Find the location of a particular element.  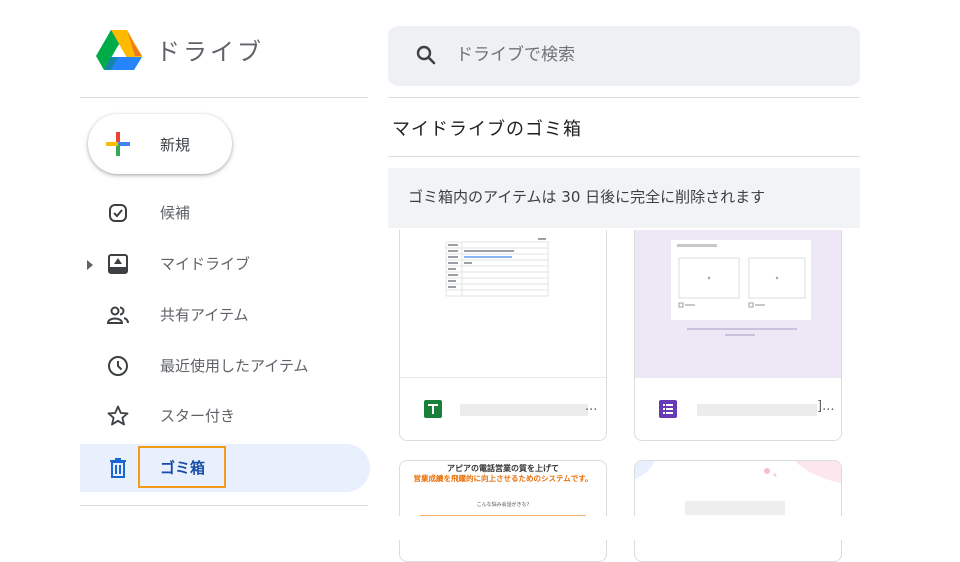

sidebar-divider-top is located at coordinates (224, 97).